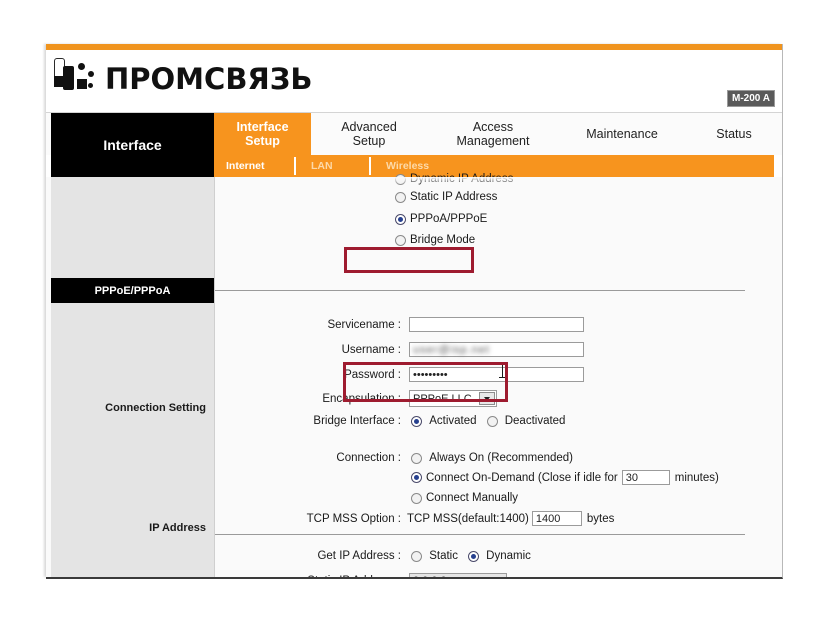 Image resolution: width=823 pixels, height=642 pixels. I want to click on brand-logo: ПРОМСВЯЗЬ, so click(183, 79).